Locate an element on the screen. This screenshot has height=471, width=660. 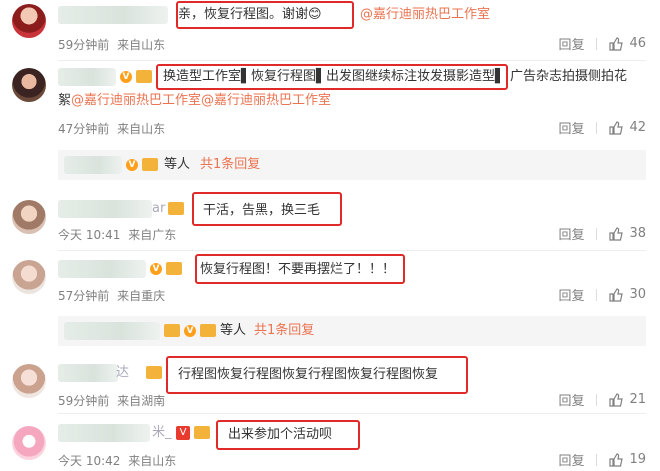
location: 来自重庆 is located at coordinates (141, 296).